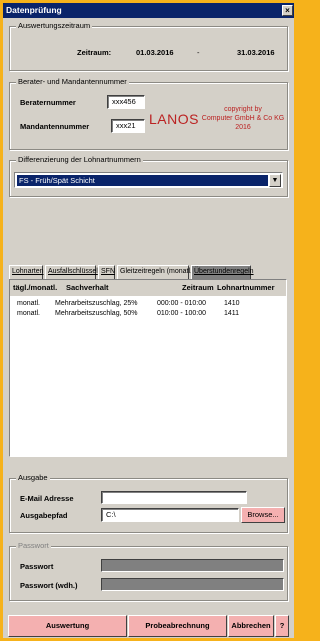  What do you see at coordinates (192, 584) in the screenshot?
I see `passwort-wdh-input` at bounding box center [192, 584].